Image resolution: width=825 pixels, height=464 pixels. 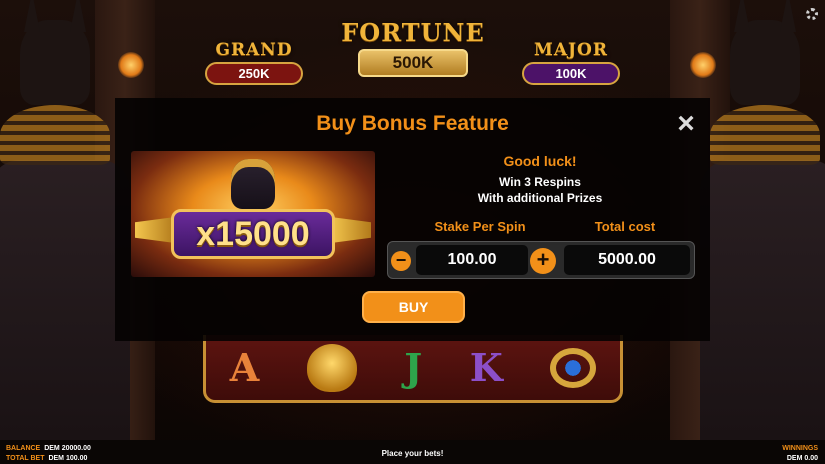 What do you see at coordinates (413, 63) in the screenshot?
I see `jackpot-fortune-value: 500K` at bounding box center [413, 63].